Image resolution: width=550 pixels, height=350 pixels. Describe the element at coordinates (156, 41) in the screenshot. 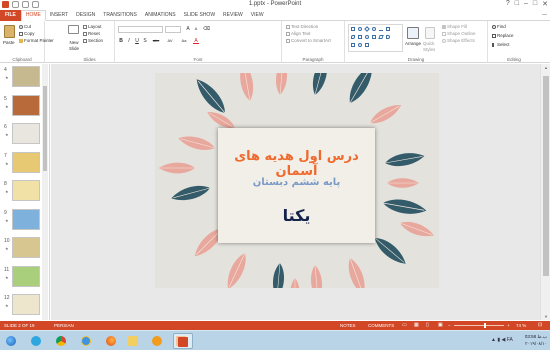

I see `strikethrough-button: abc` at that location.